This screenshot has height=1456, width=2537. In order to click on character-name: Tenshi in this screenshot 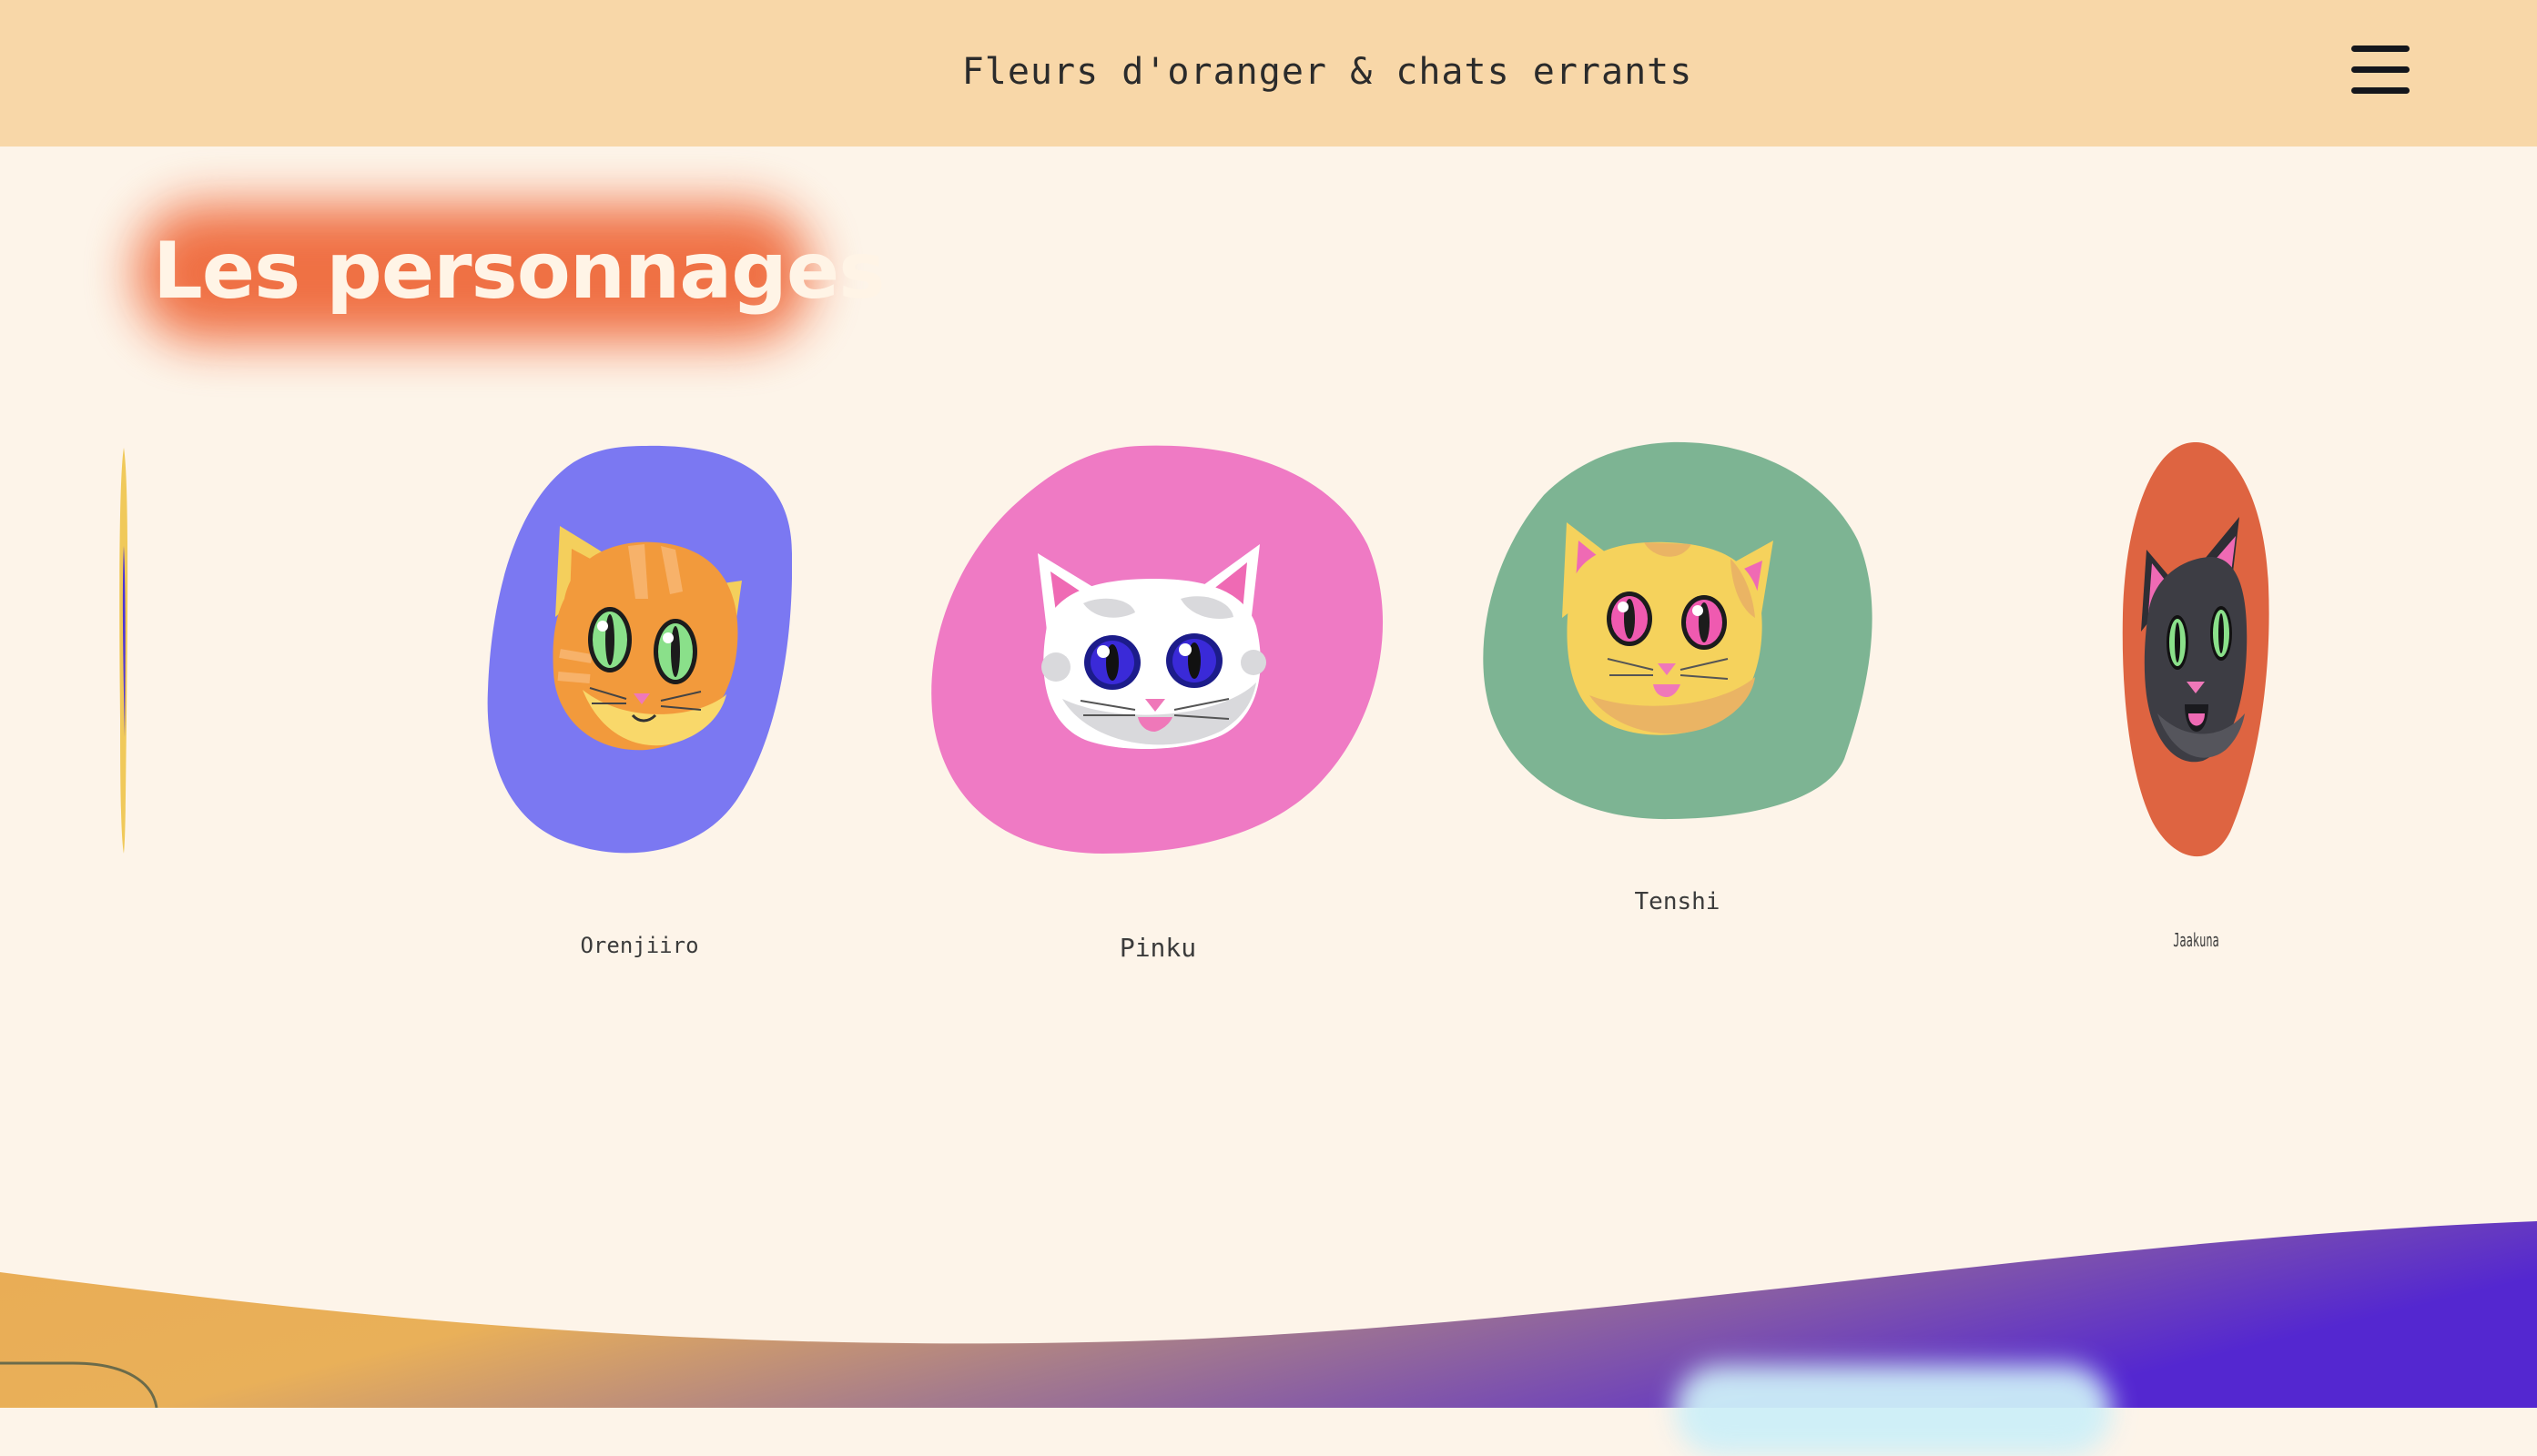, I will do `click(1677, 902)`.